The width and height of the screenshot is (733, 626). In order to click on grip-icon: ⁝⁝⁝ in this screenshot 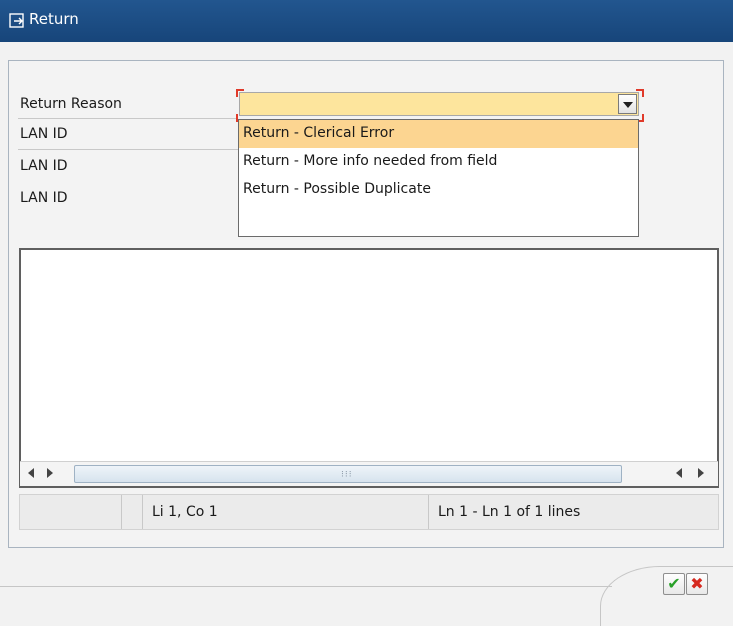, I will do `click(347, 475)`.